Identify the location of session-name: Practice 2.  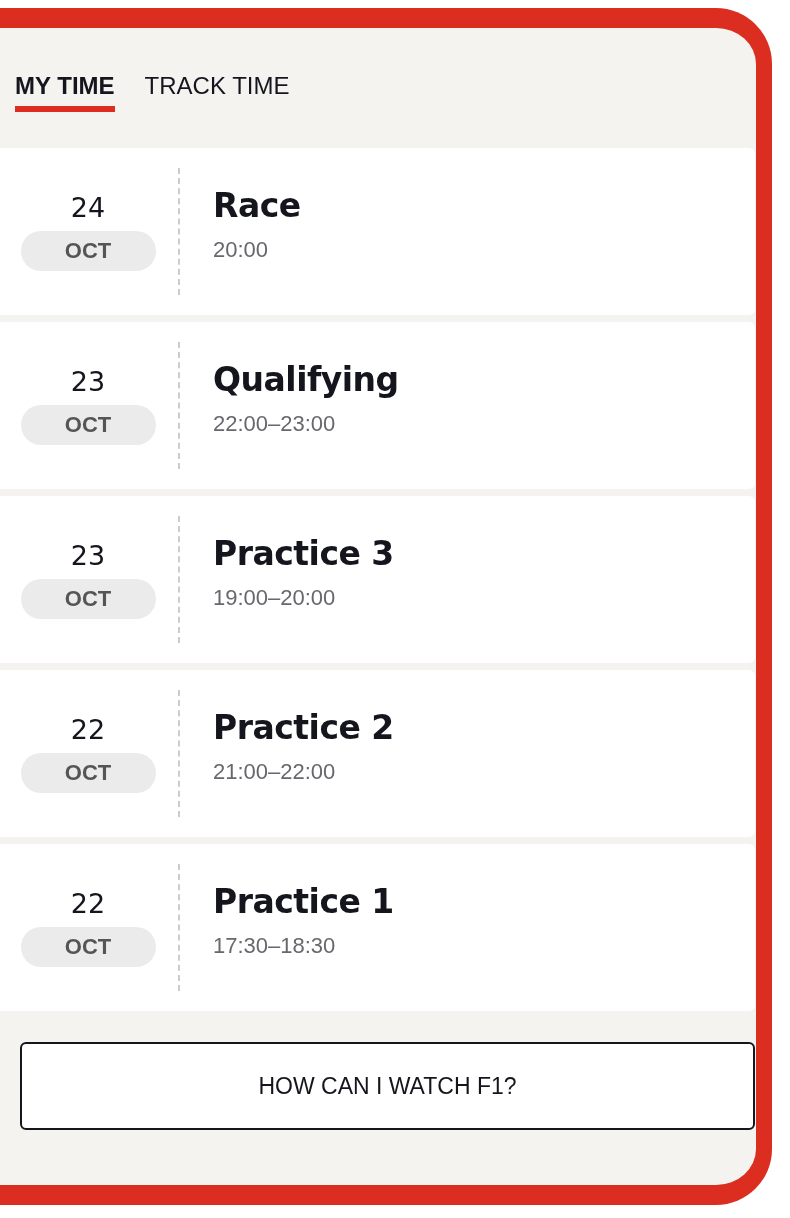
(303, 727).